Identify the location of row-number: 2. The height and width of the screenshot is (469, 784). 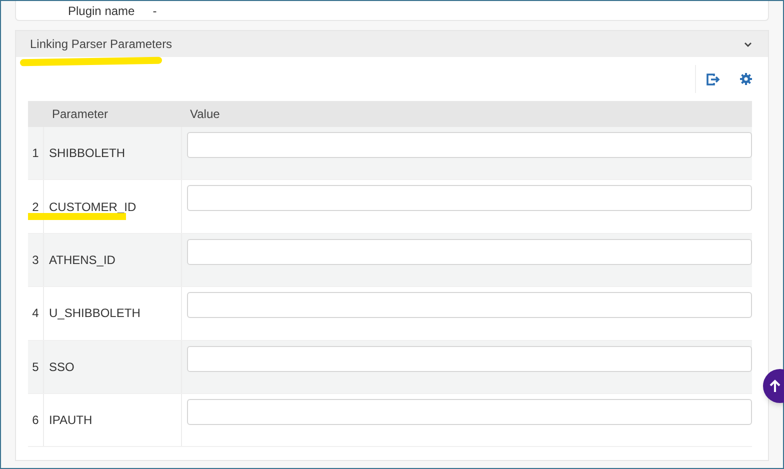
(35, 207).